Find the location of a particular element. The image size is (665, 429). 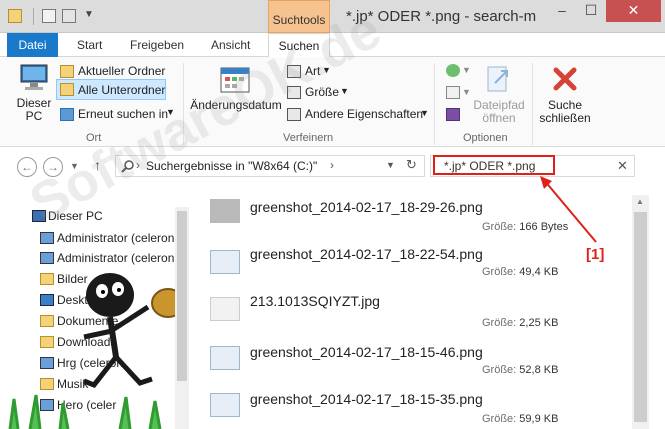

results-scrollbar-thumb is located at coordinates (640, 317).